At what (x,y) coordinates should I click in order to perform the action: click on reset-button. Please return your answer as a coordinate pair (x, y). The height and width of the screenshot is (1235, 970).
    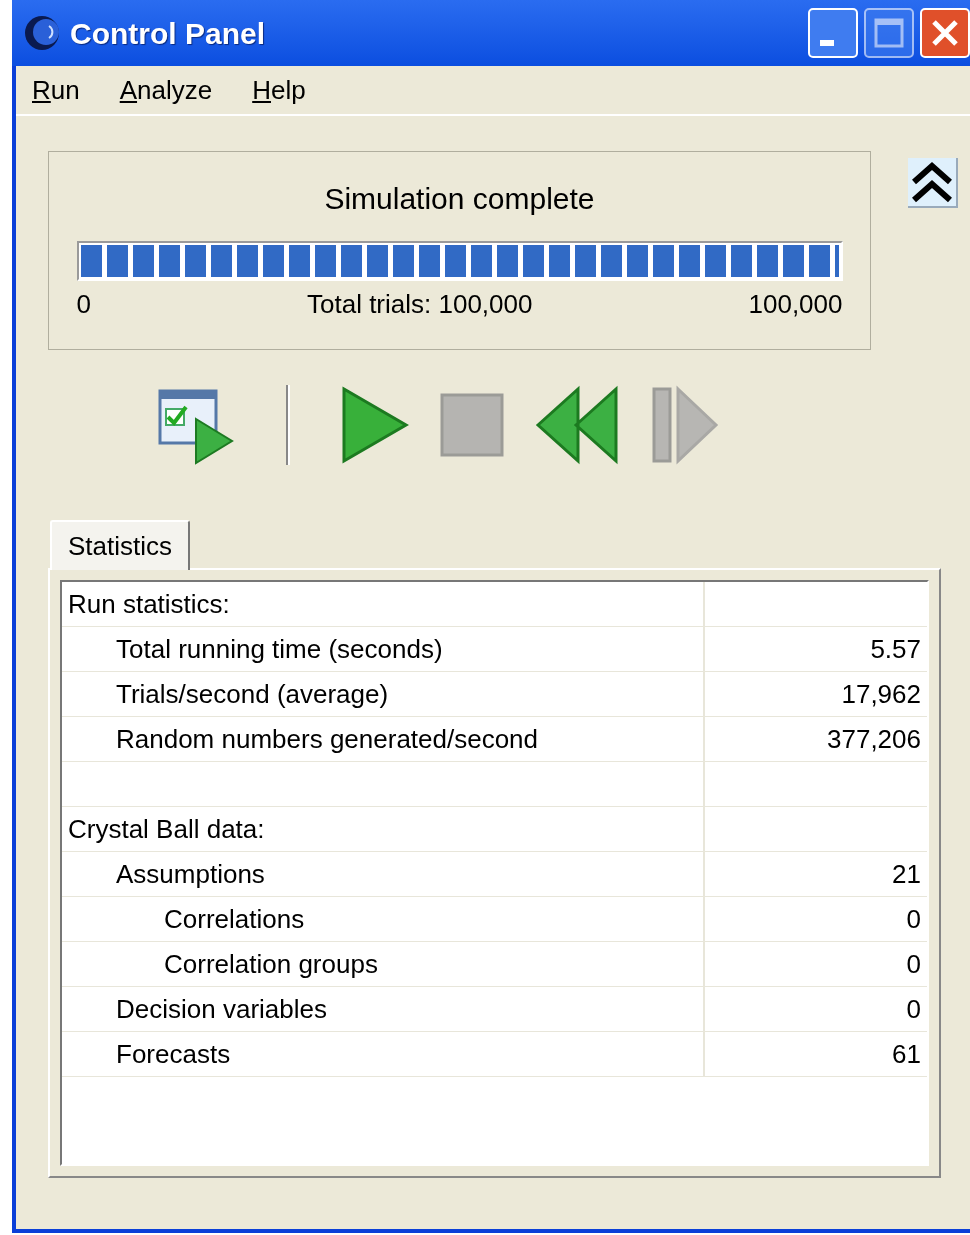
    Looking at the image, I should click on (577, 425).